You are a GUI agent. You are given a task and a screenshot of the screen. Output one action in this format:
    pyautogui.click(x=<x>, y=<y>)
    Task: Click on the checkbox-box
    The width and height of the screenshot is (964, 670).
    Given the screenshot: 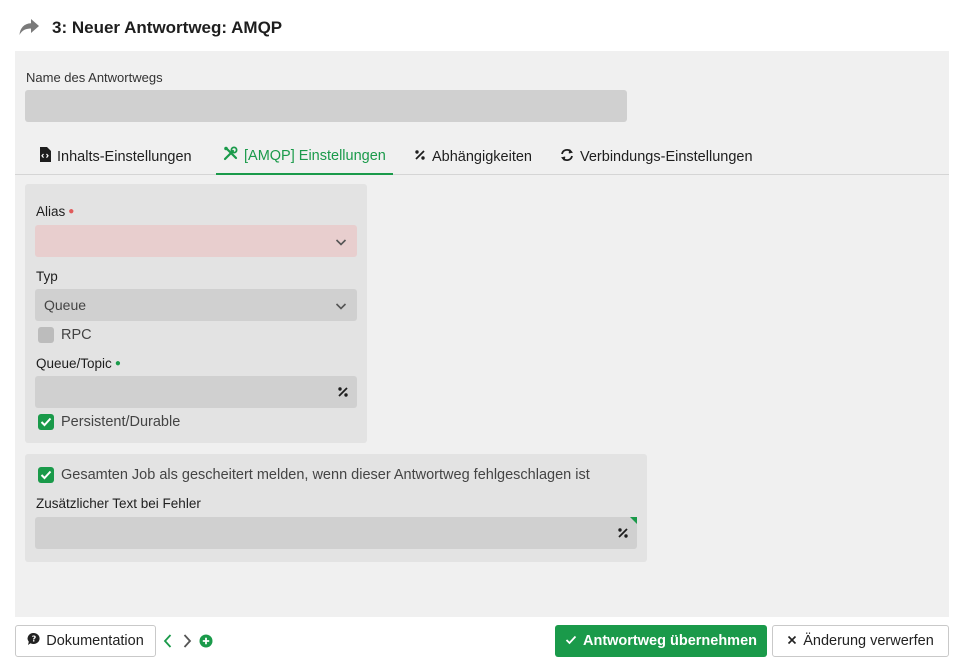 What is the action you would take?
    pyautogui.click(x=46, y=335)
    